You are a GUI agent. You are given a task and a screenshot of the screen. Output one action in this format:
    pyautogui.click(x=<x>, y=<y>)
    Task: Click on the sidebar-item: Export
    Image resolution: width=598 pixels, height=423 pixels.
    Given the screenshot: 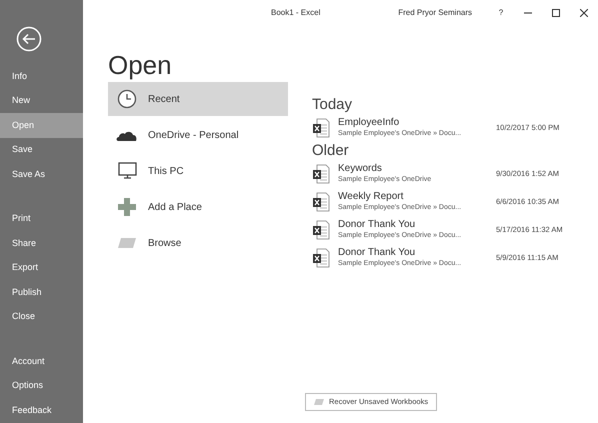 What is the action you would take?
    pyautogui.click(x=41, y=268)
    